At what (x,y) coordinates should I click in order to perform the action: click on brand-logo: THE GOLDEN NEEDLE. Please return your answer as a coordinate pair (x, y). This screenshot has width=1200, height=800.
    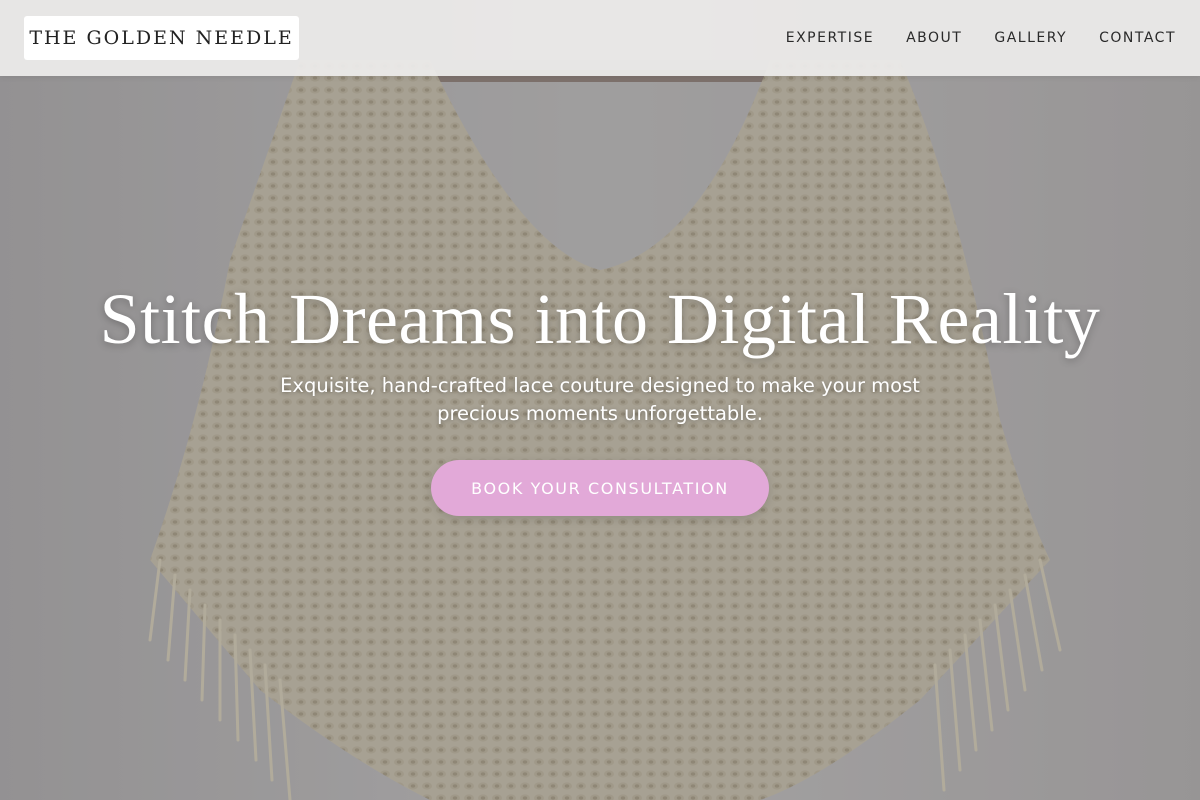
    Looking at the image, I should click on (161, 38).